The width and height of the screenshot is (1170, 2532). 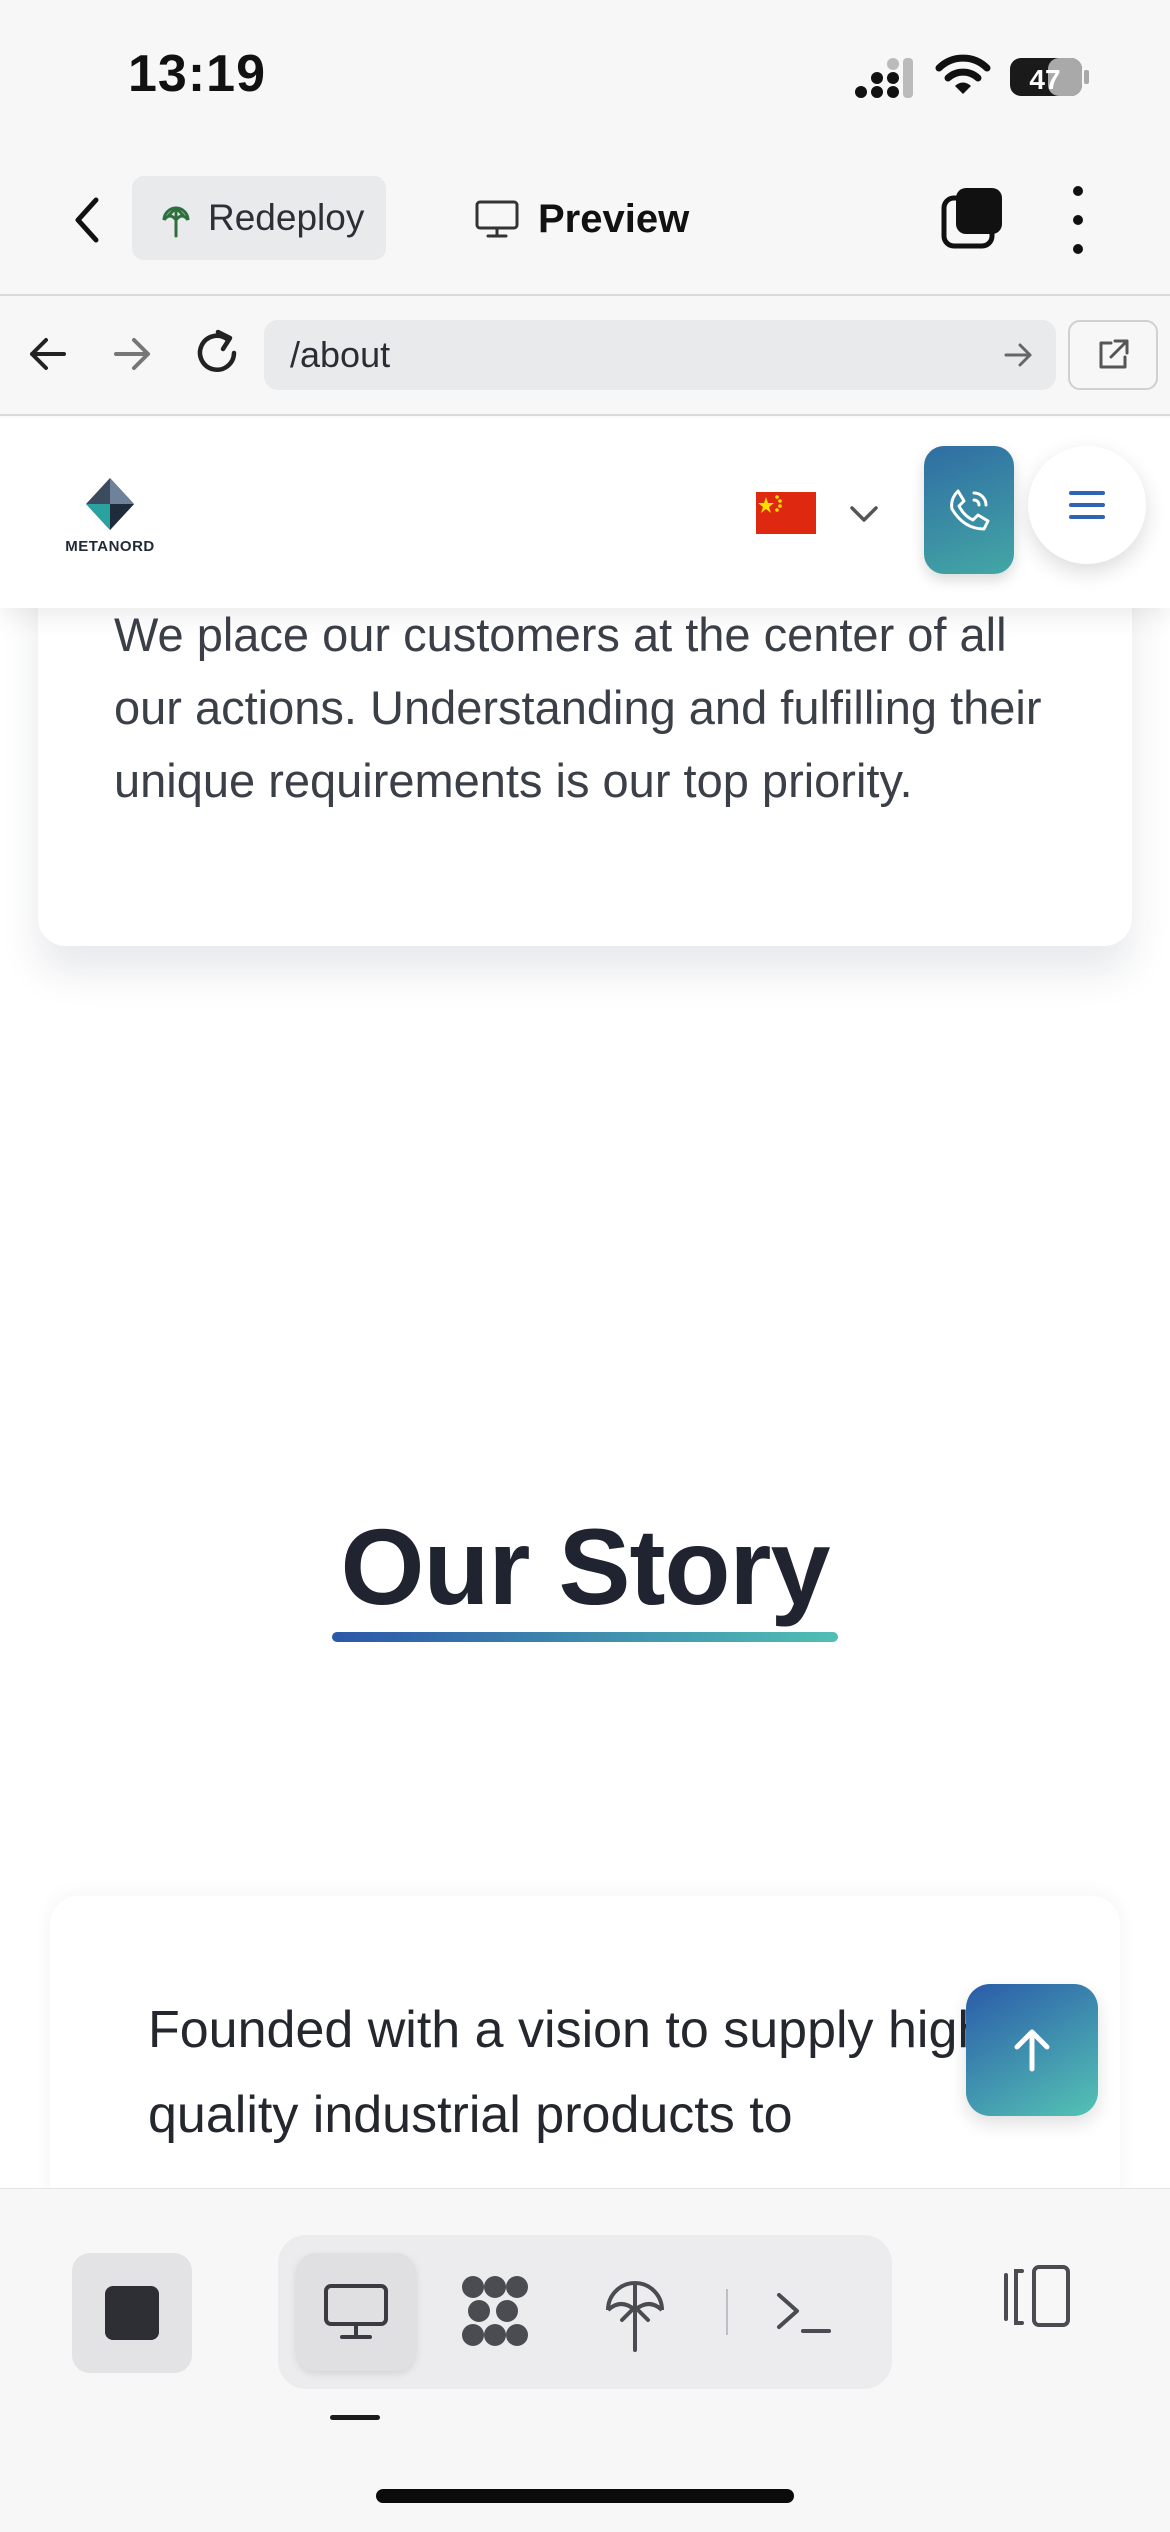 I want to click on mode-switcher, so click(x=585, y=2312).